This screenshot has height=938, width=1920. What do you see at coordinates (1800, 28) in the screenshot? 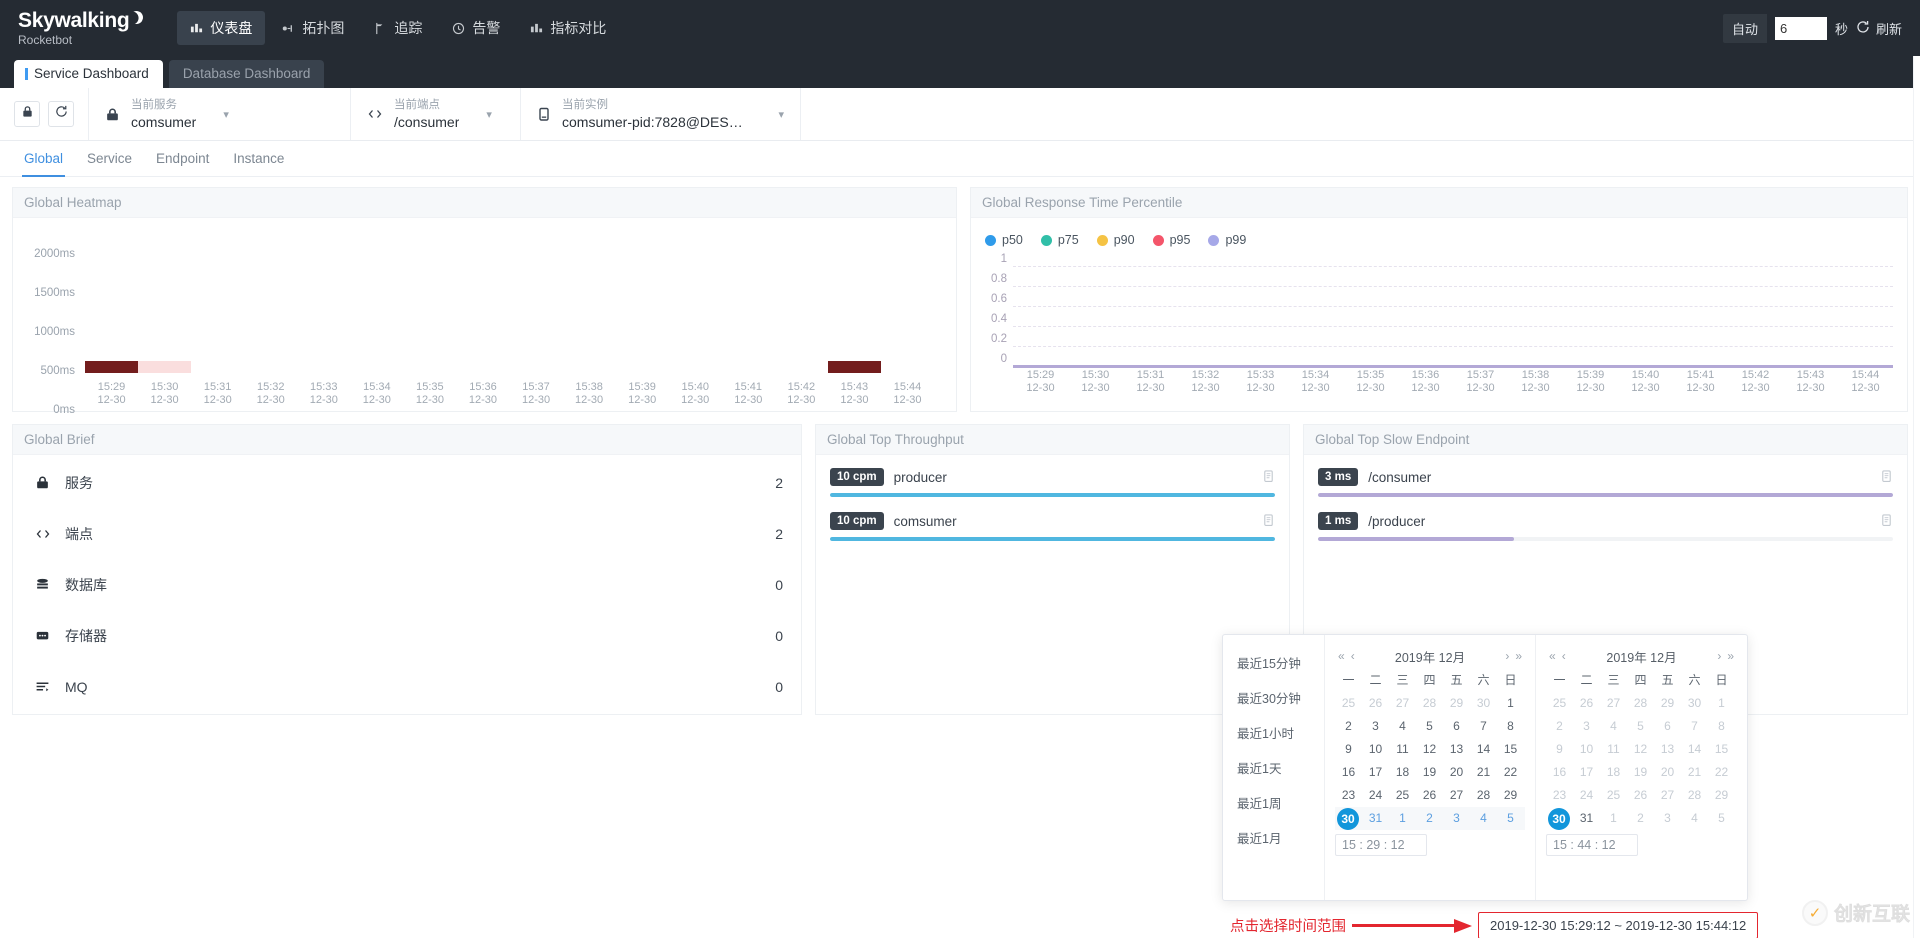
I see `refresh-interval-input` at bounding box center [1800, 28].